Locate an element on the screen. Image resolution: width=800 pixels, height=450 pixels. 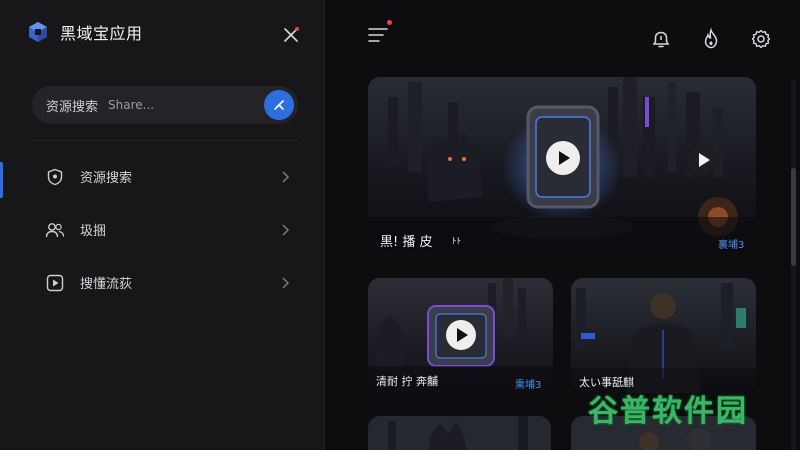
card-title: 黒! 播 皮 is located at coordinates (406, 242).